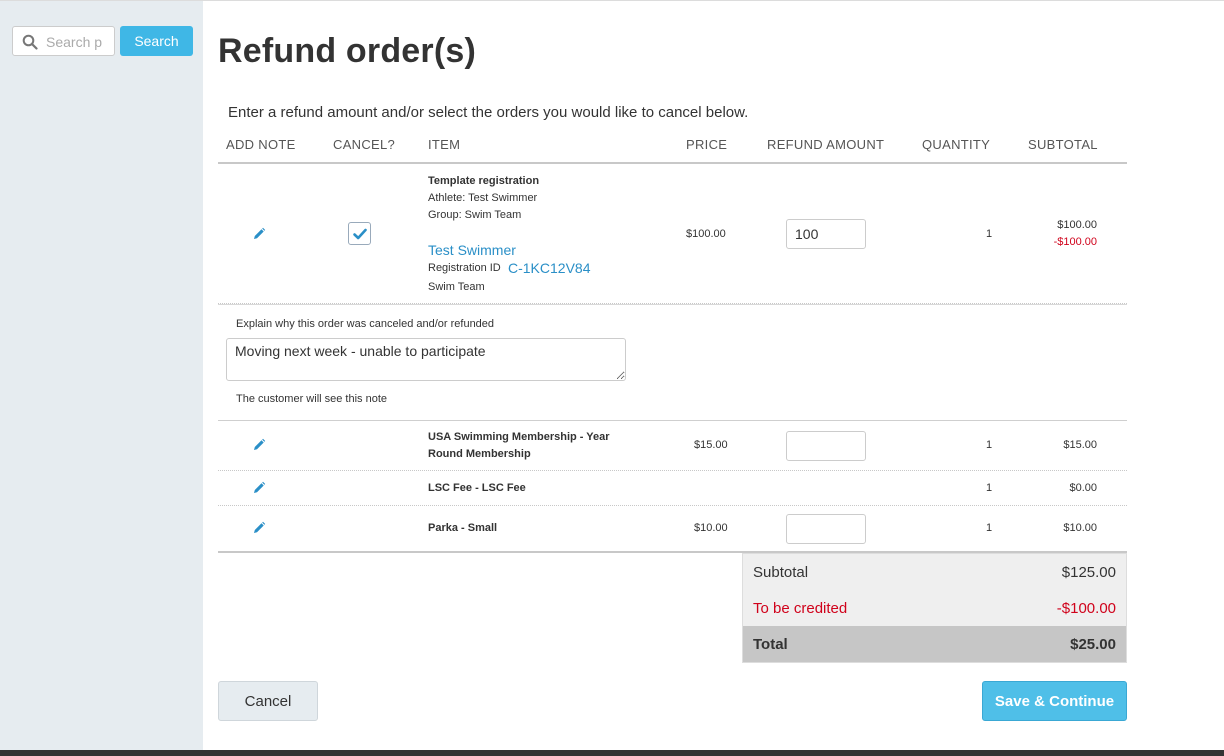  Describe the element at coordinates (1063, 144) in the screenshot. I see `column-header-subtotal: SUBTOTAL` at that location.